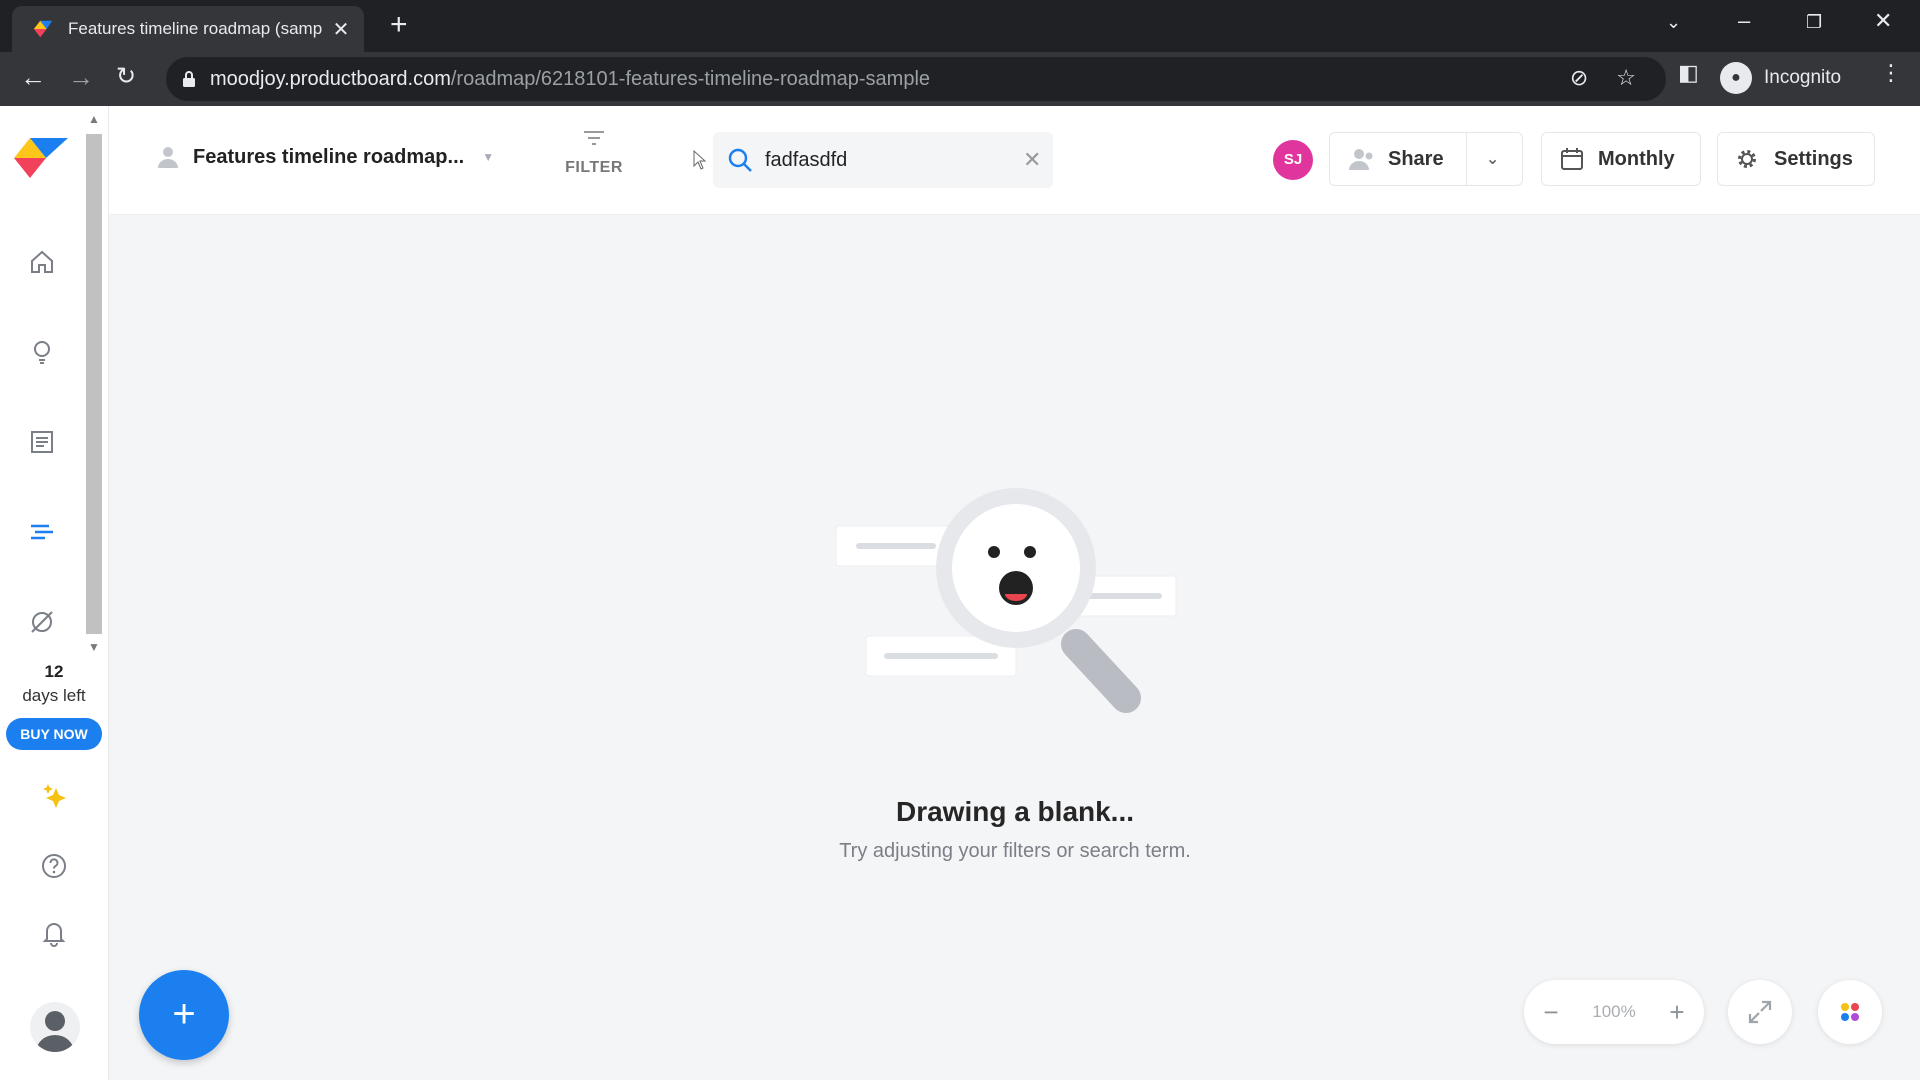 This screenshot has width=1920, height=1080. I want to click on zoom-out-icon: −, so click(1551, 1012).